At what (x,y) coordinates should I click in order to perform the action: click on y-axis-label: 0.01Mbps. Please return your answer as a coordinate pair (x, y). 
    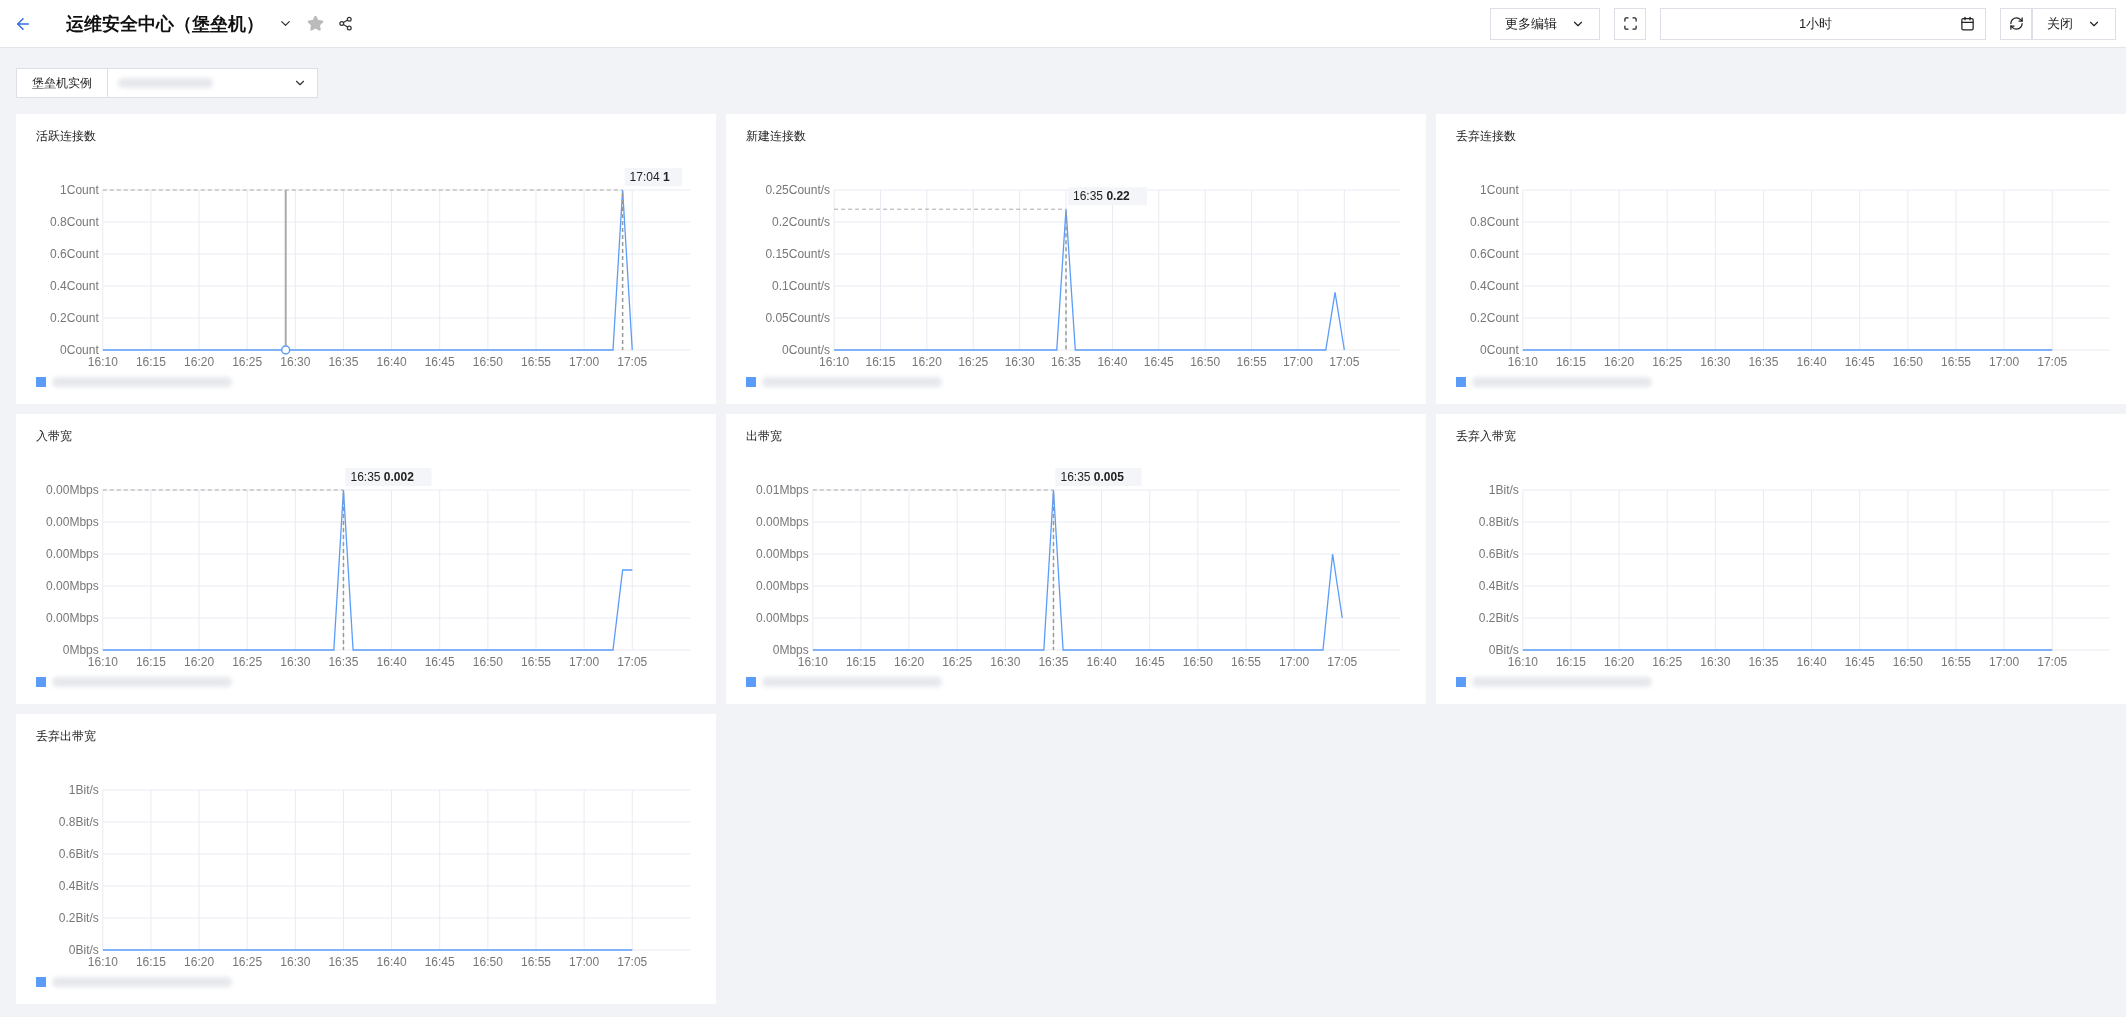
    Looking at the image, I should click on (782, 490).